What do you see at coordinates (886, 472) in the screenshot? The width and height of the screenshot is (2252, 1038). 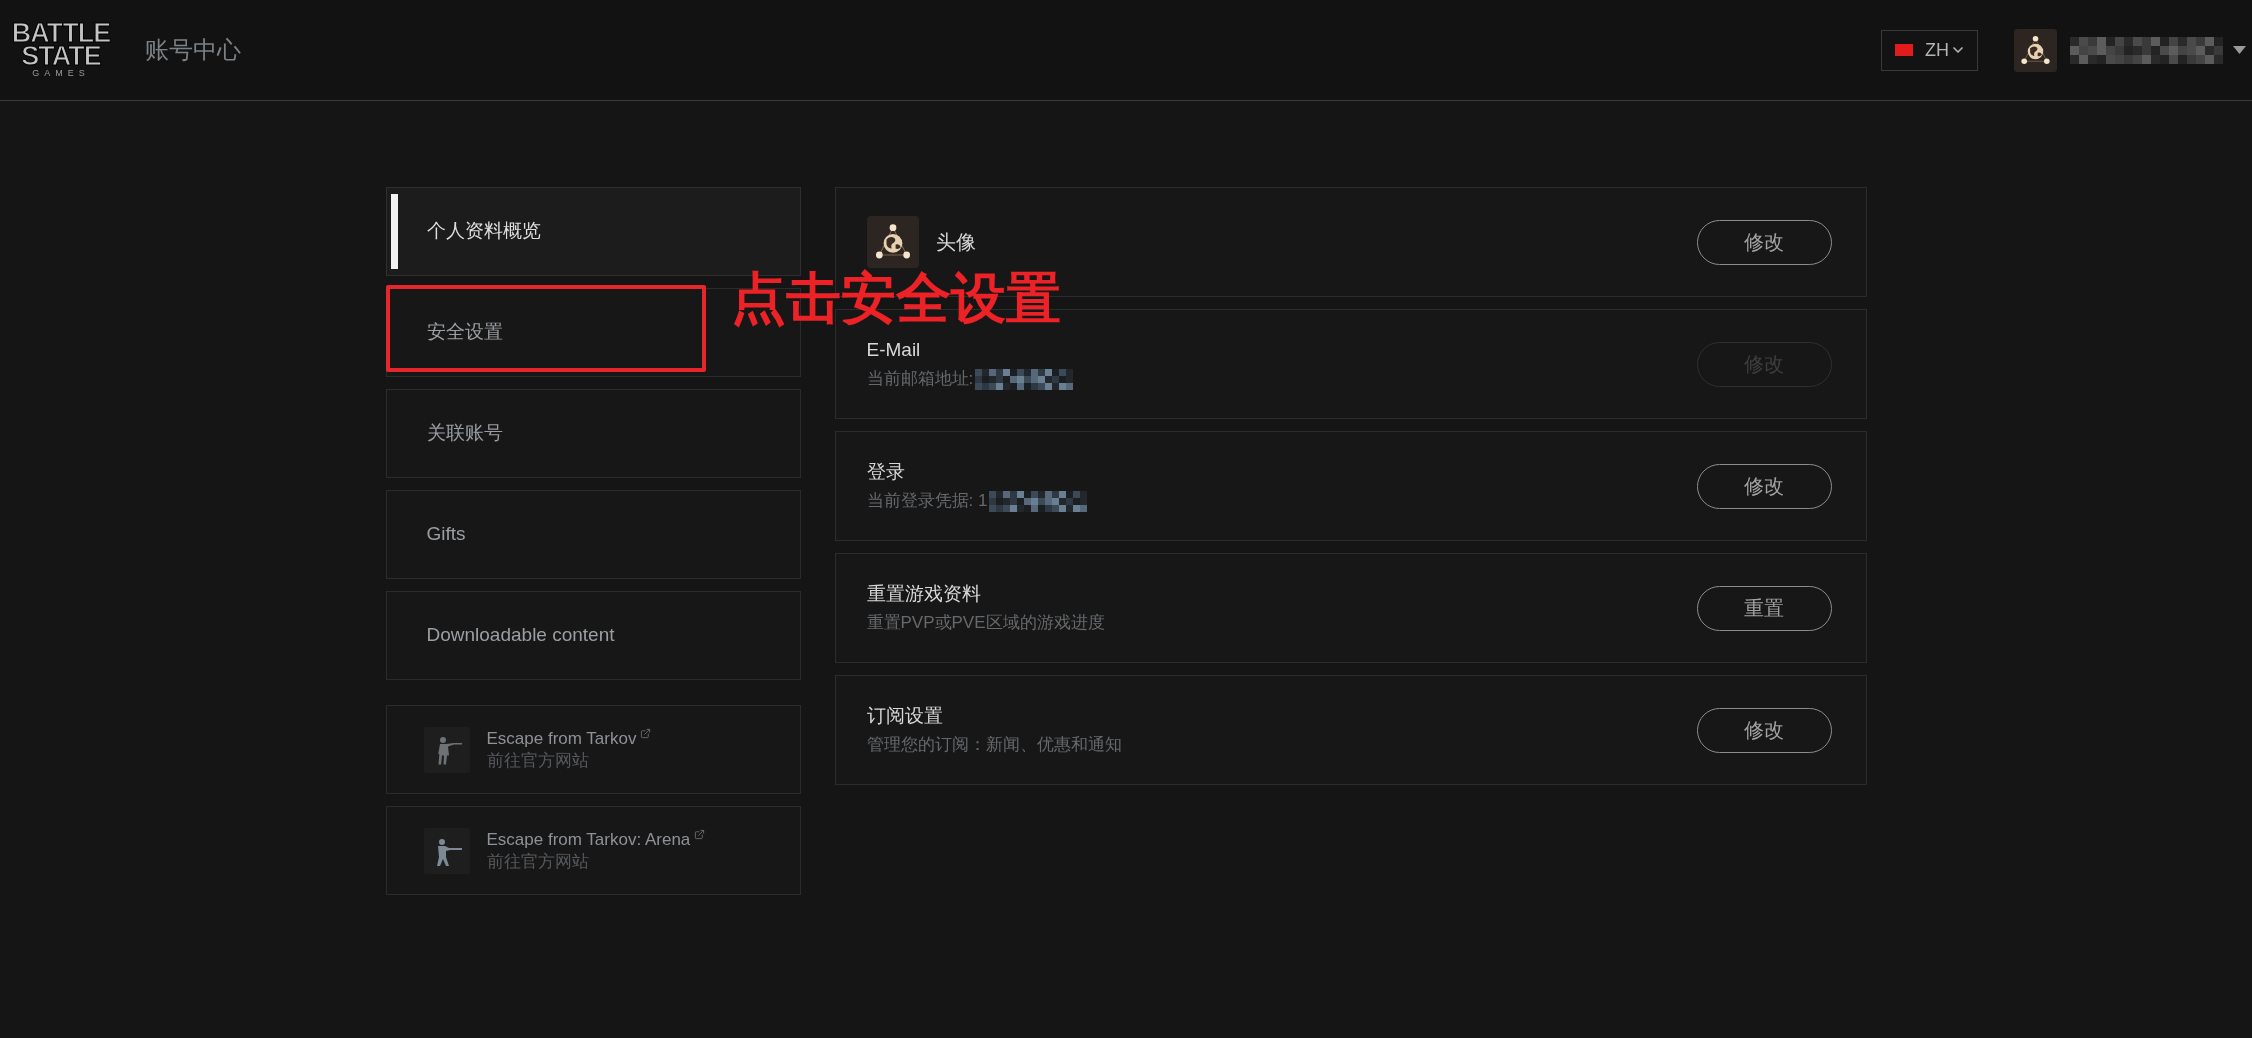 I see `section-title: 登录` at bounding box center [886, 472].